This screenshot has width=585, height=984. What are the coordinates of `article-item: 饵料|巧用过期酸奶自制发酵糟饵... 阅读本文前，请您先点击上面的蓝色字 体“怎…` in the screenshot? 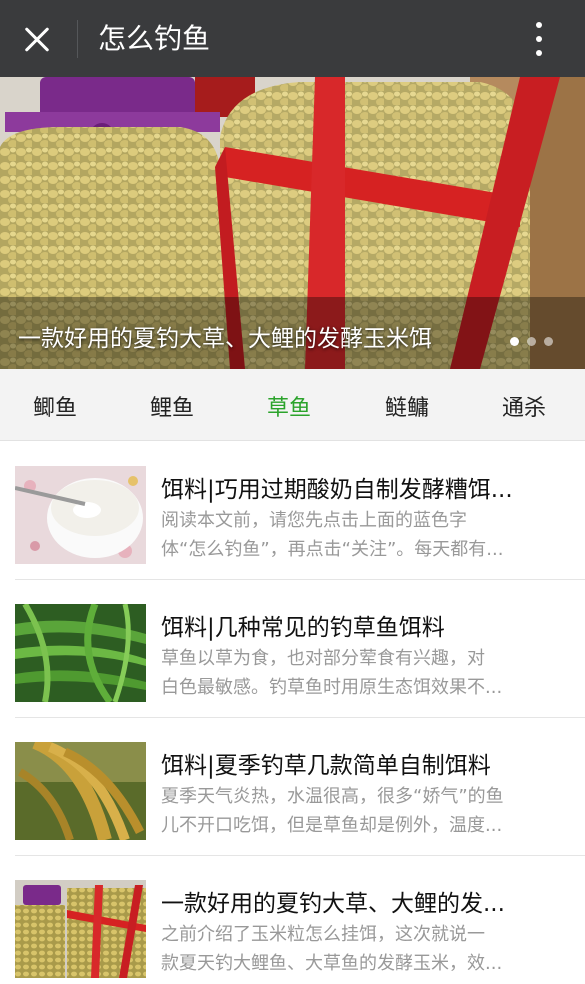 It's located at (292, 511).